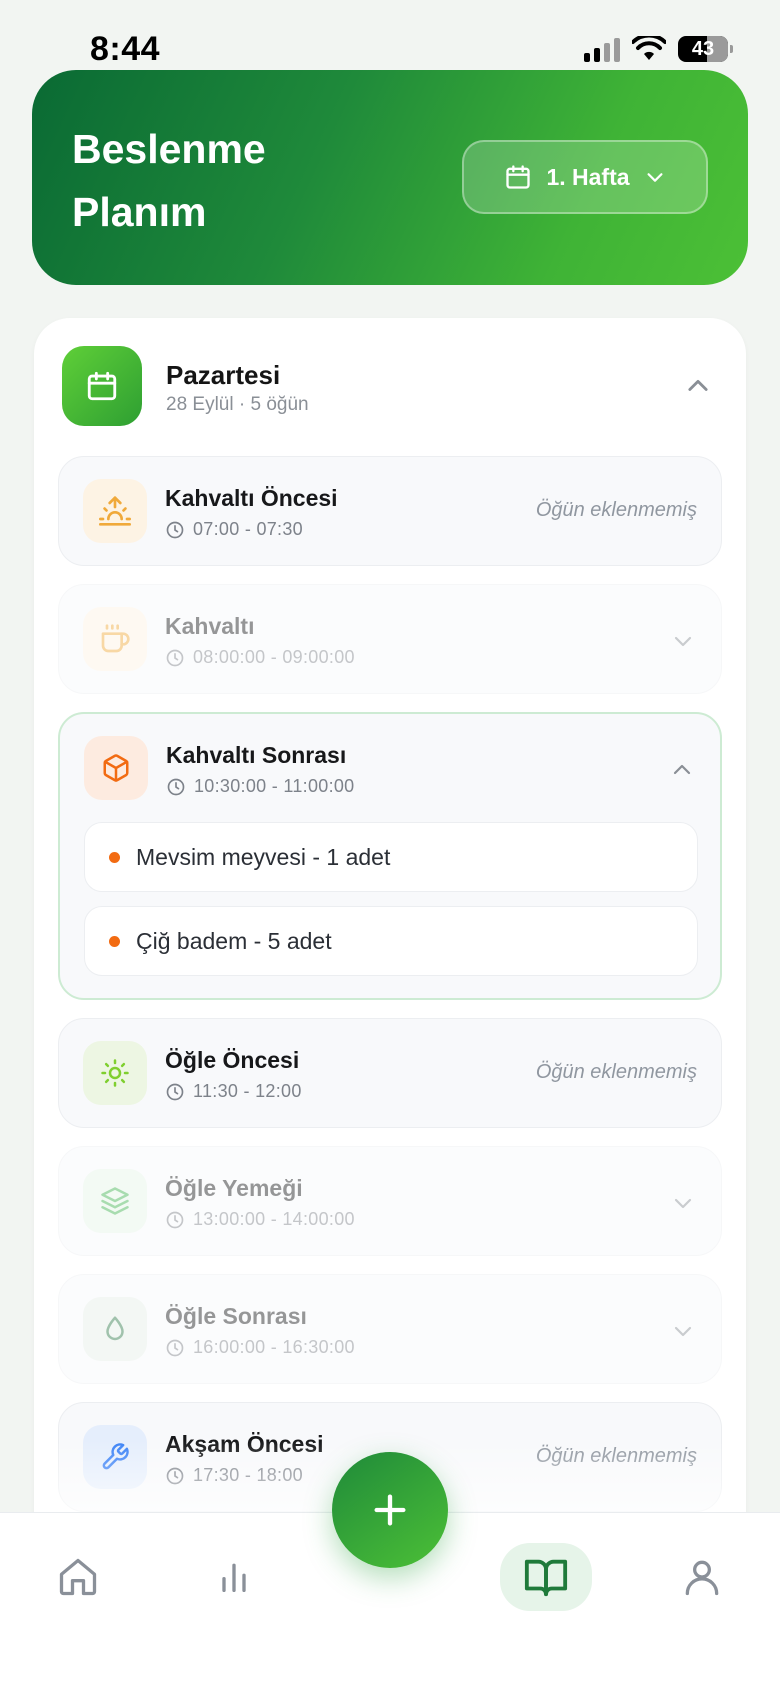  What do you see at coordinates (703, 48) in the screenshot?
I see `battery-level: 43` at bounding box center [703, 48].